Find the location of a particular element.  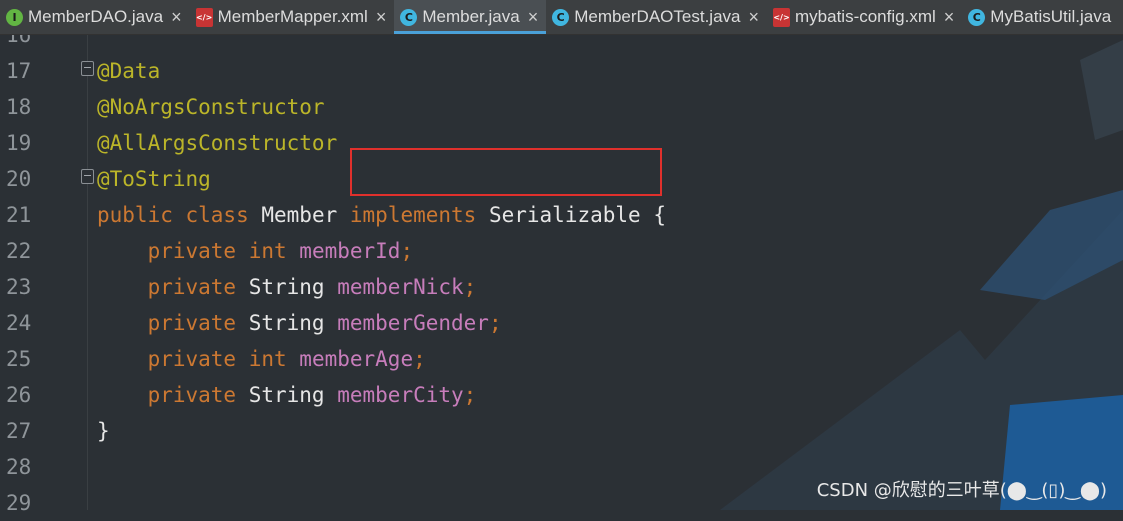

code-text: @NoArgsConstructor is located at coordinates (211, 107).